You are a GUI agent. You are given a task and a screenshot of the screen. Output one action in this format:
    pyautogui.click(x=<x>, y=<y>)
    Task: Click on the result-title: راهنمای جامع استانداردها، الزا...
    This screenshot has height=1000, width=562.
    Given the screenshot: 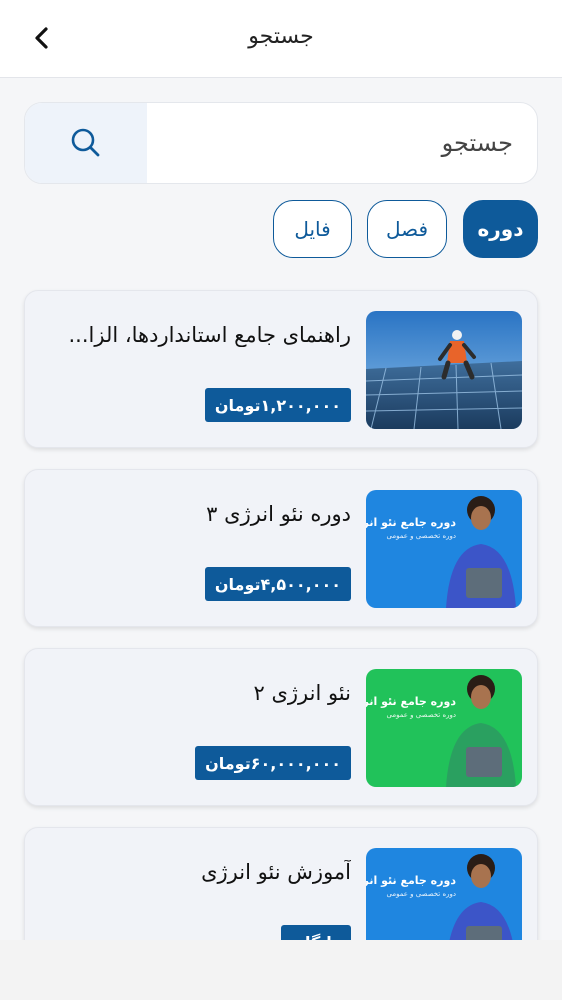 What is the action you would take?
    pyautogui.click(x=210, y=335)
    